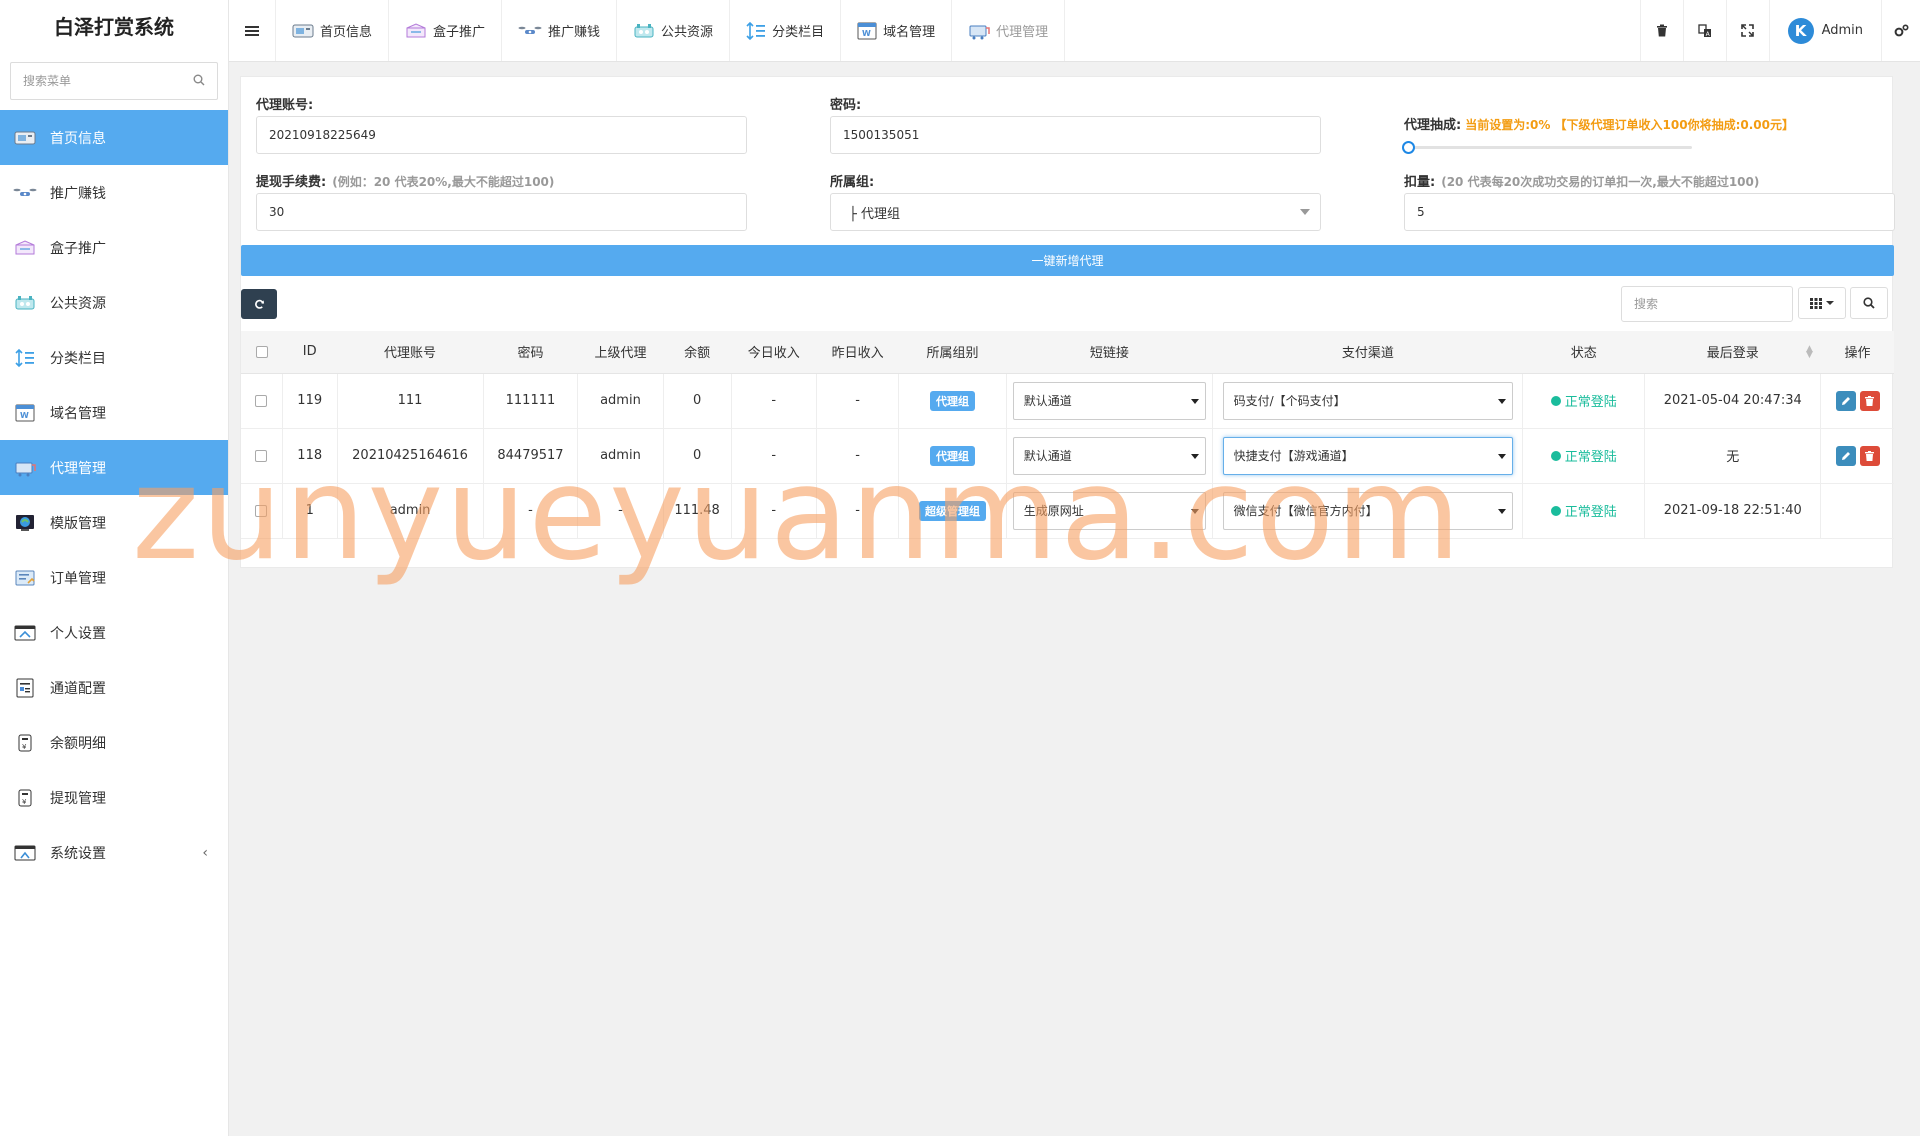 The width and height of the screenshot is (1920, 1136). Describe the element at coordinates (1368, 400) in the screenshot. I see `channel-select: 码支付/【个码支付】` at that location.